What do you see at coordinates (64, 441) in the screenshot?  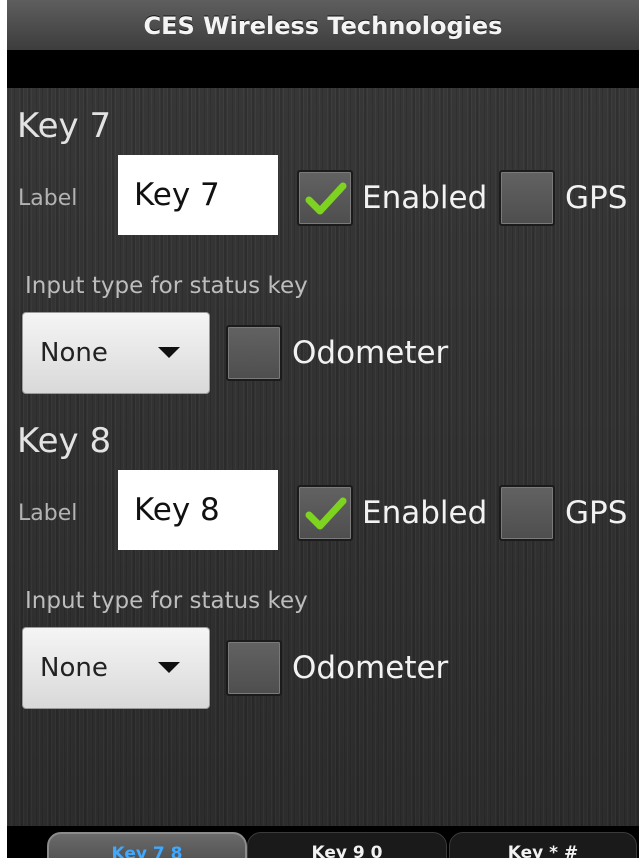 I see `section-title-key-8: Key 8` at bounding box center [64, 441].